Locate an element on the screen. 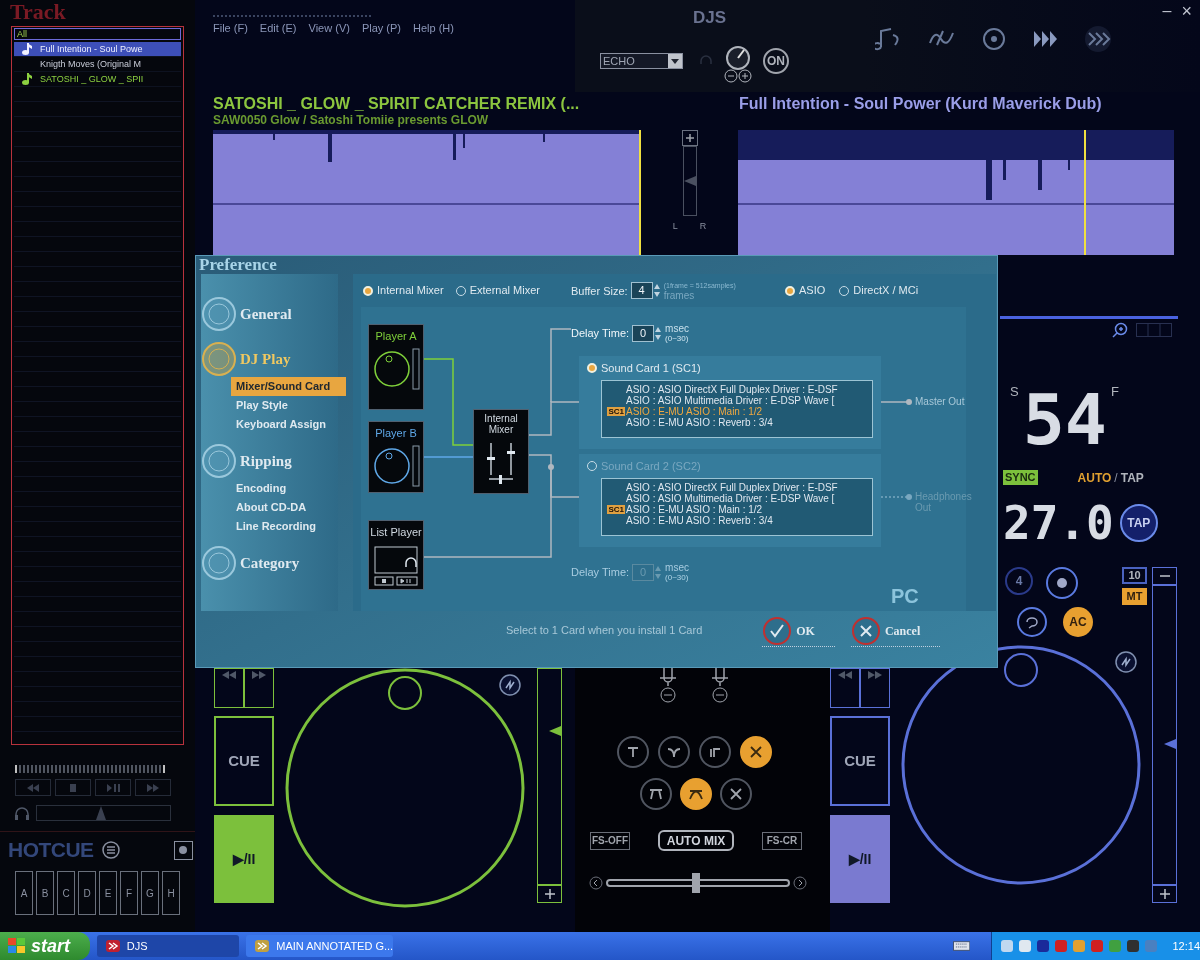 The width and height of the screenshot is (1200, 960). minimize-button: – is located at coordinates (1167, 11).